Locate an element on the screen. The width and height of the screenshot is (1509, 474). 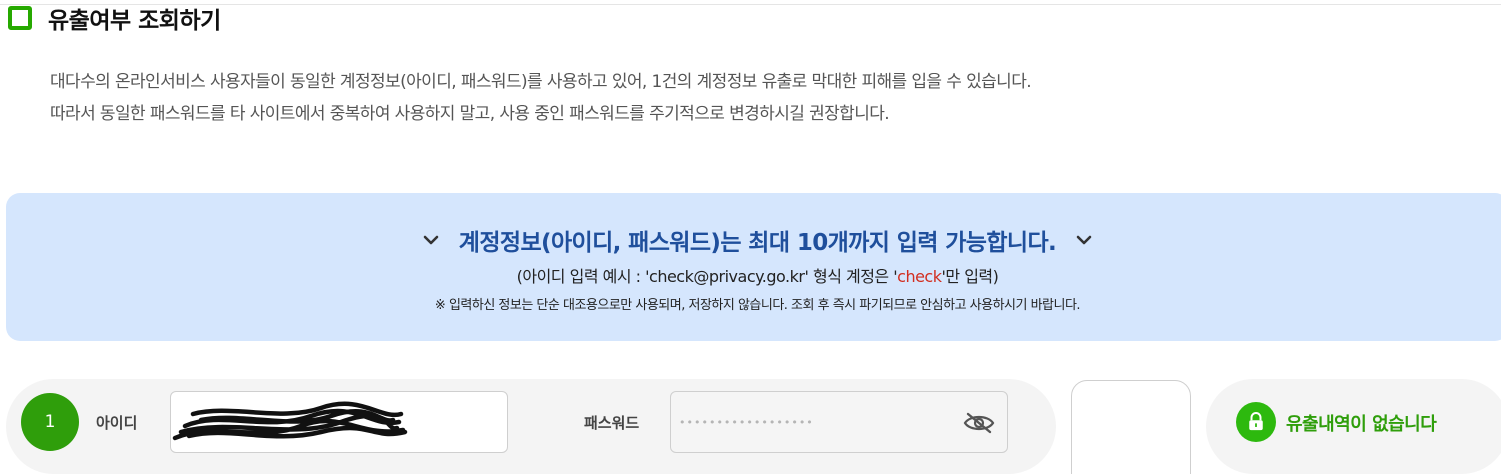
lookup-button is located at coordinates (1131, 427).